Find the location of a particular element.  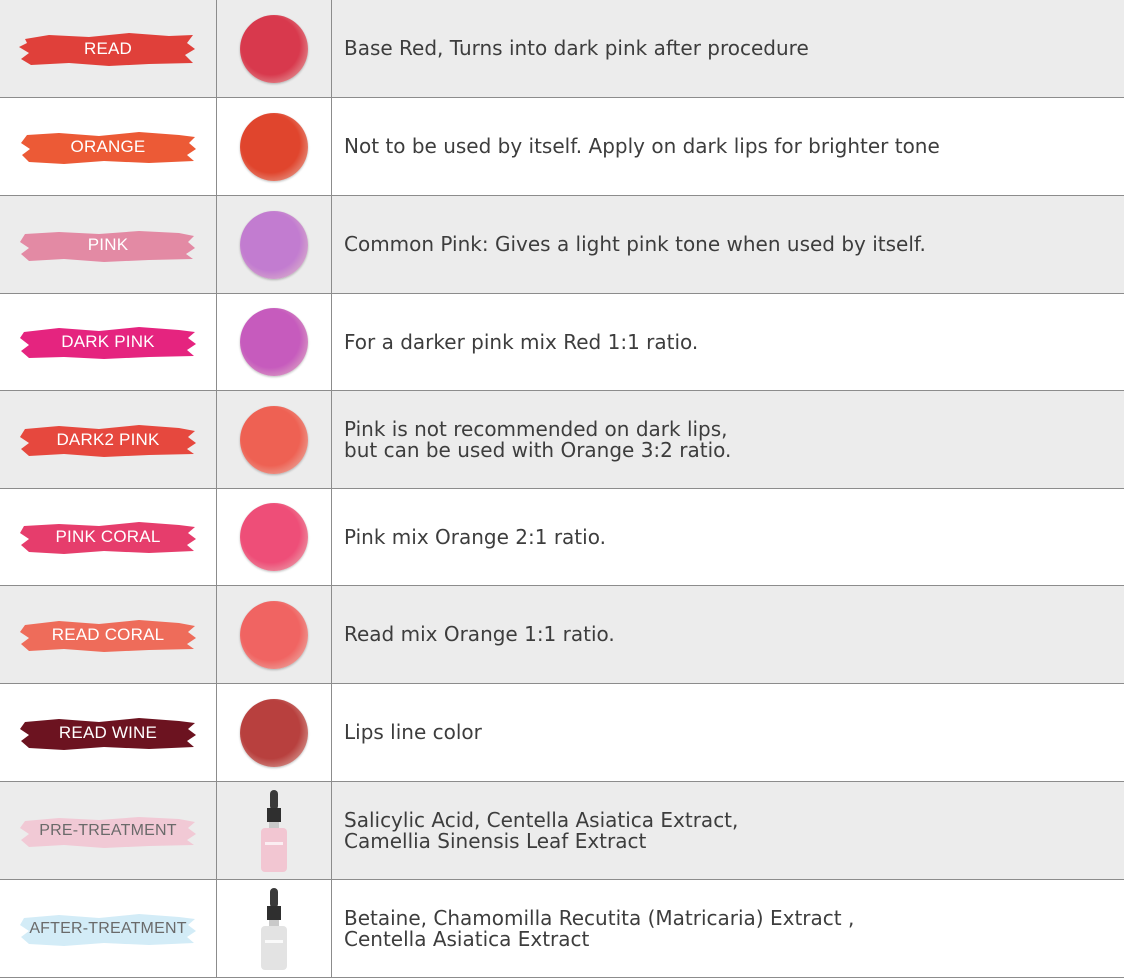

description-line: Camellia Sinensis Leaf Extract is located at coordinates (495, 840).